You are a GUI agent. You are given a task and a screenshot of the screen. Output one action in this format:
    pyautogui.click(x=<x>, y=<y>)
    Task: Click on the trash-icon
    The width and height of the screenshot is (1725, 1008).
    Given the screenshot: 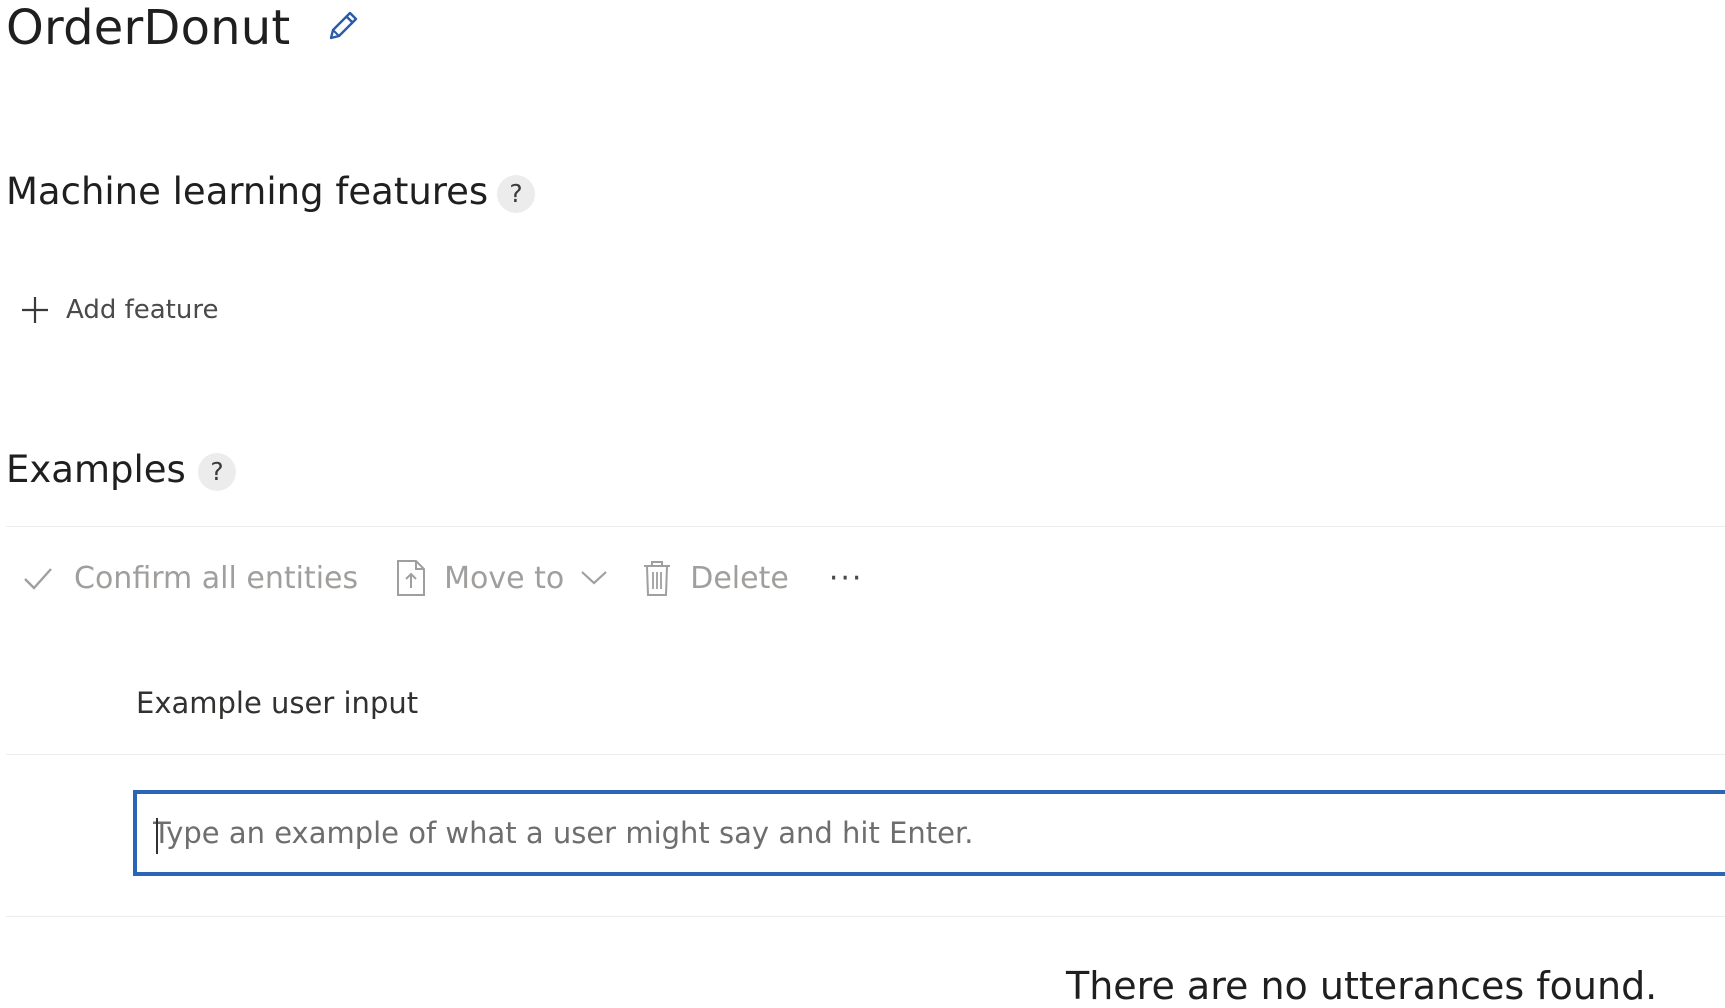 What is the action you would take?
    pyautogui.click(x=657, y=578)
    